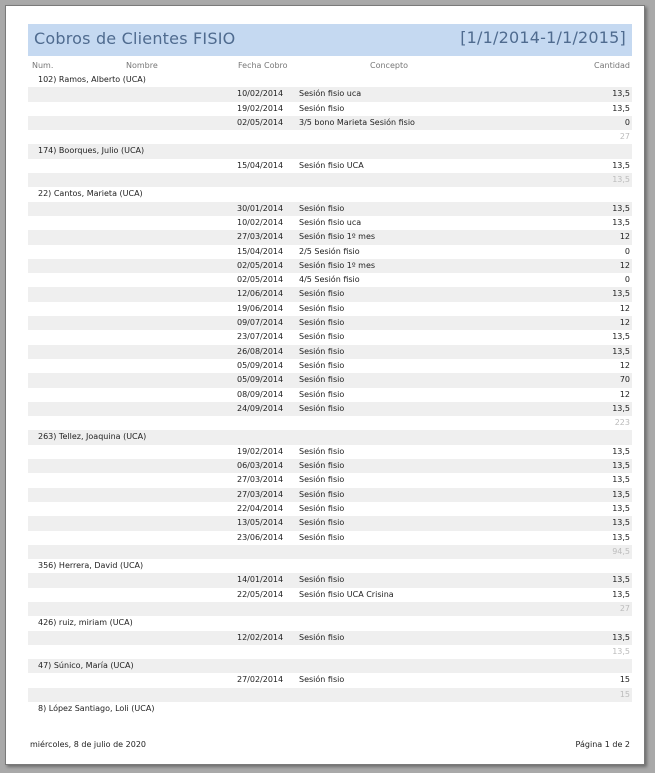 The height and width of the screenshot is (773, 655). What do you see at coordinates (612, 65) in the screenshot?
I see `column-header-cantidad: Cantidad` at bounding box center [612, 65].